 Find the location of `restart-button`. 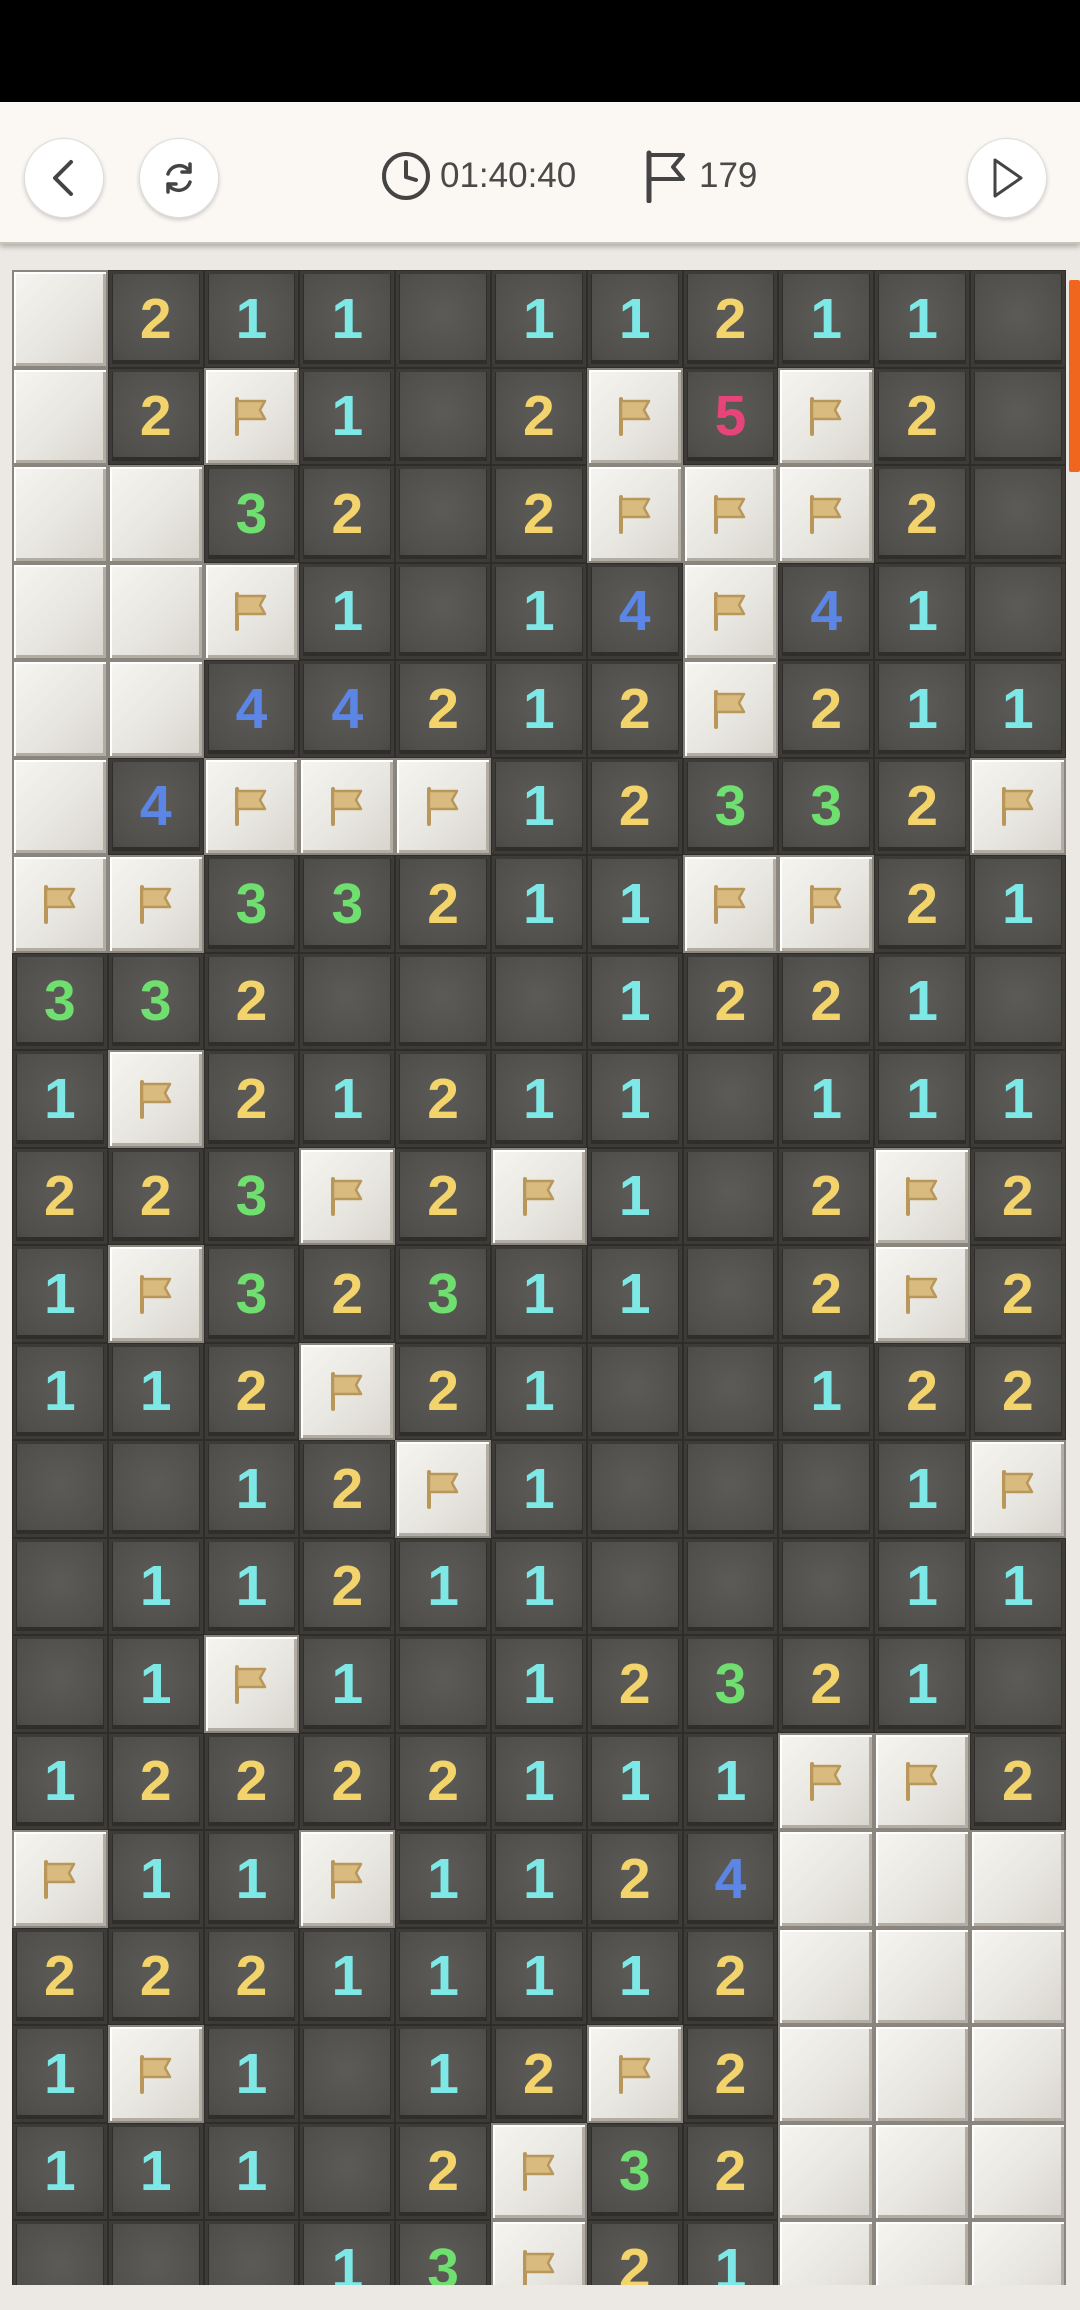

restart-button is located at coordinates (179, 178).